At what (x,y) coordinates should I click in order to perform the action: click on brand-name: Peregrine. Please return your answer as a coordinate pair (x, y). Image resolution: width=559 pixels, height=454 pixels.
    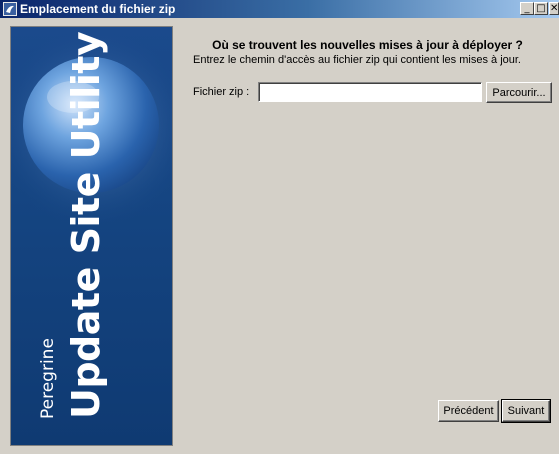
    Looking at the image, I should click on (48, 378).